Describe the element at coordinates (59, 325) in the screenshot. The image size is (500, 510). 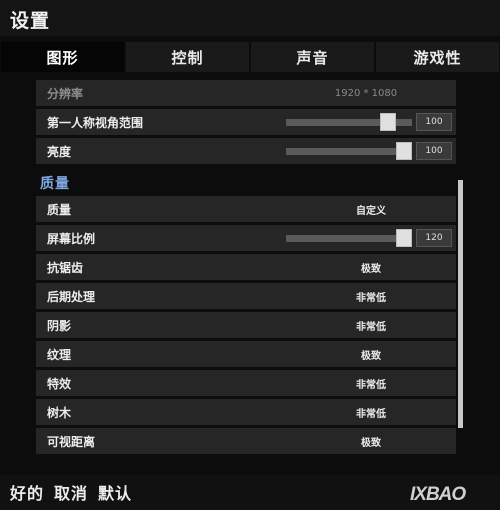
I see `shadows-label: 阴影` at that location.